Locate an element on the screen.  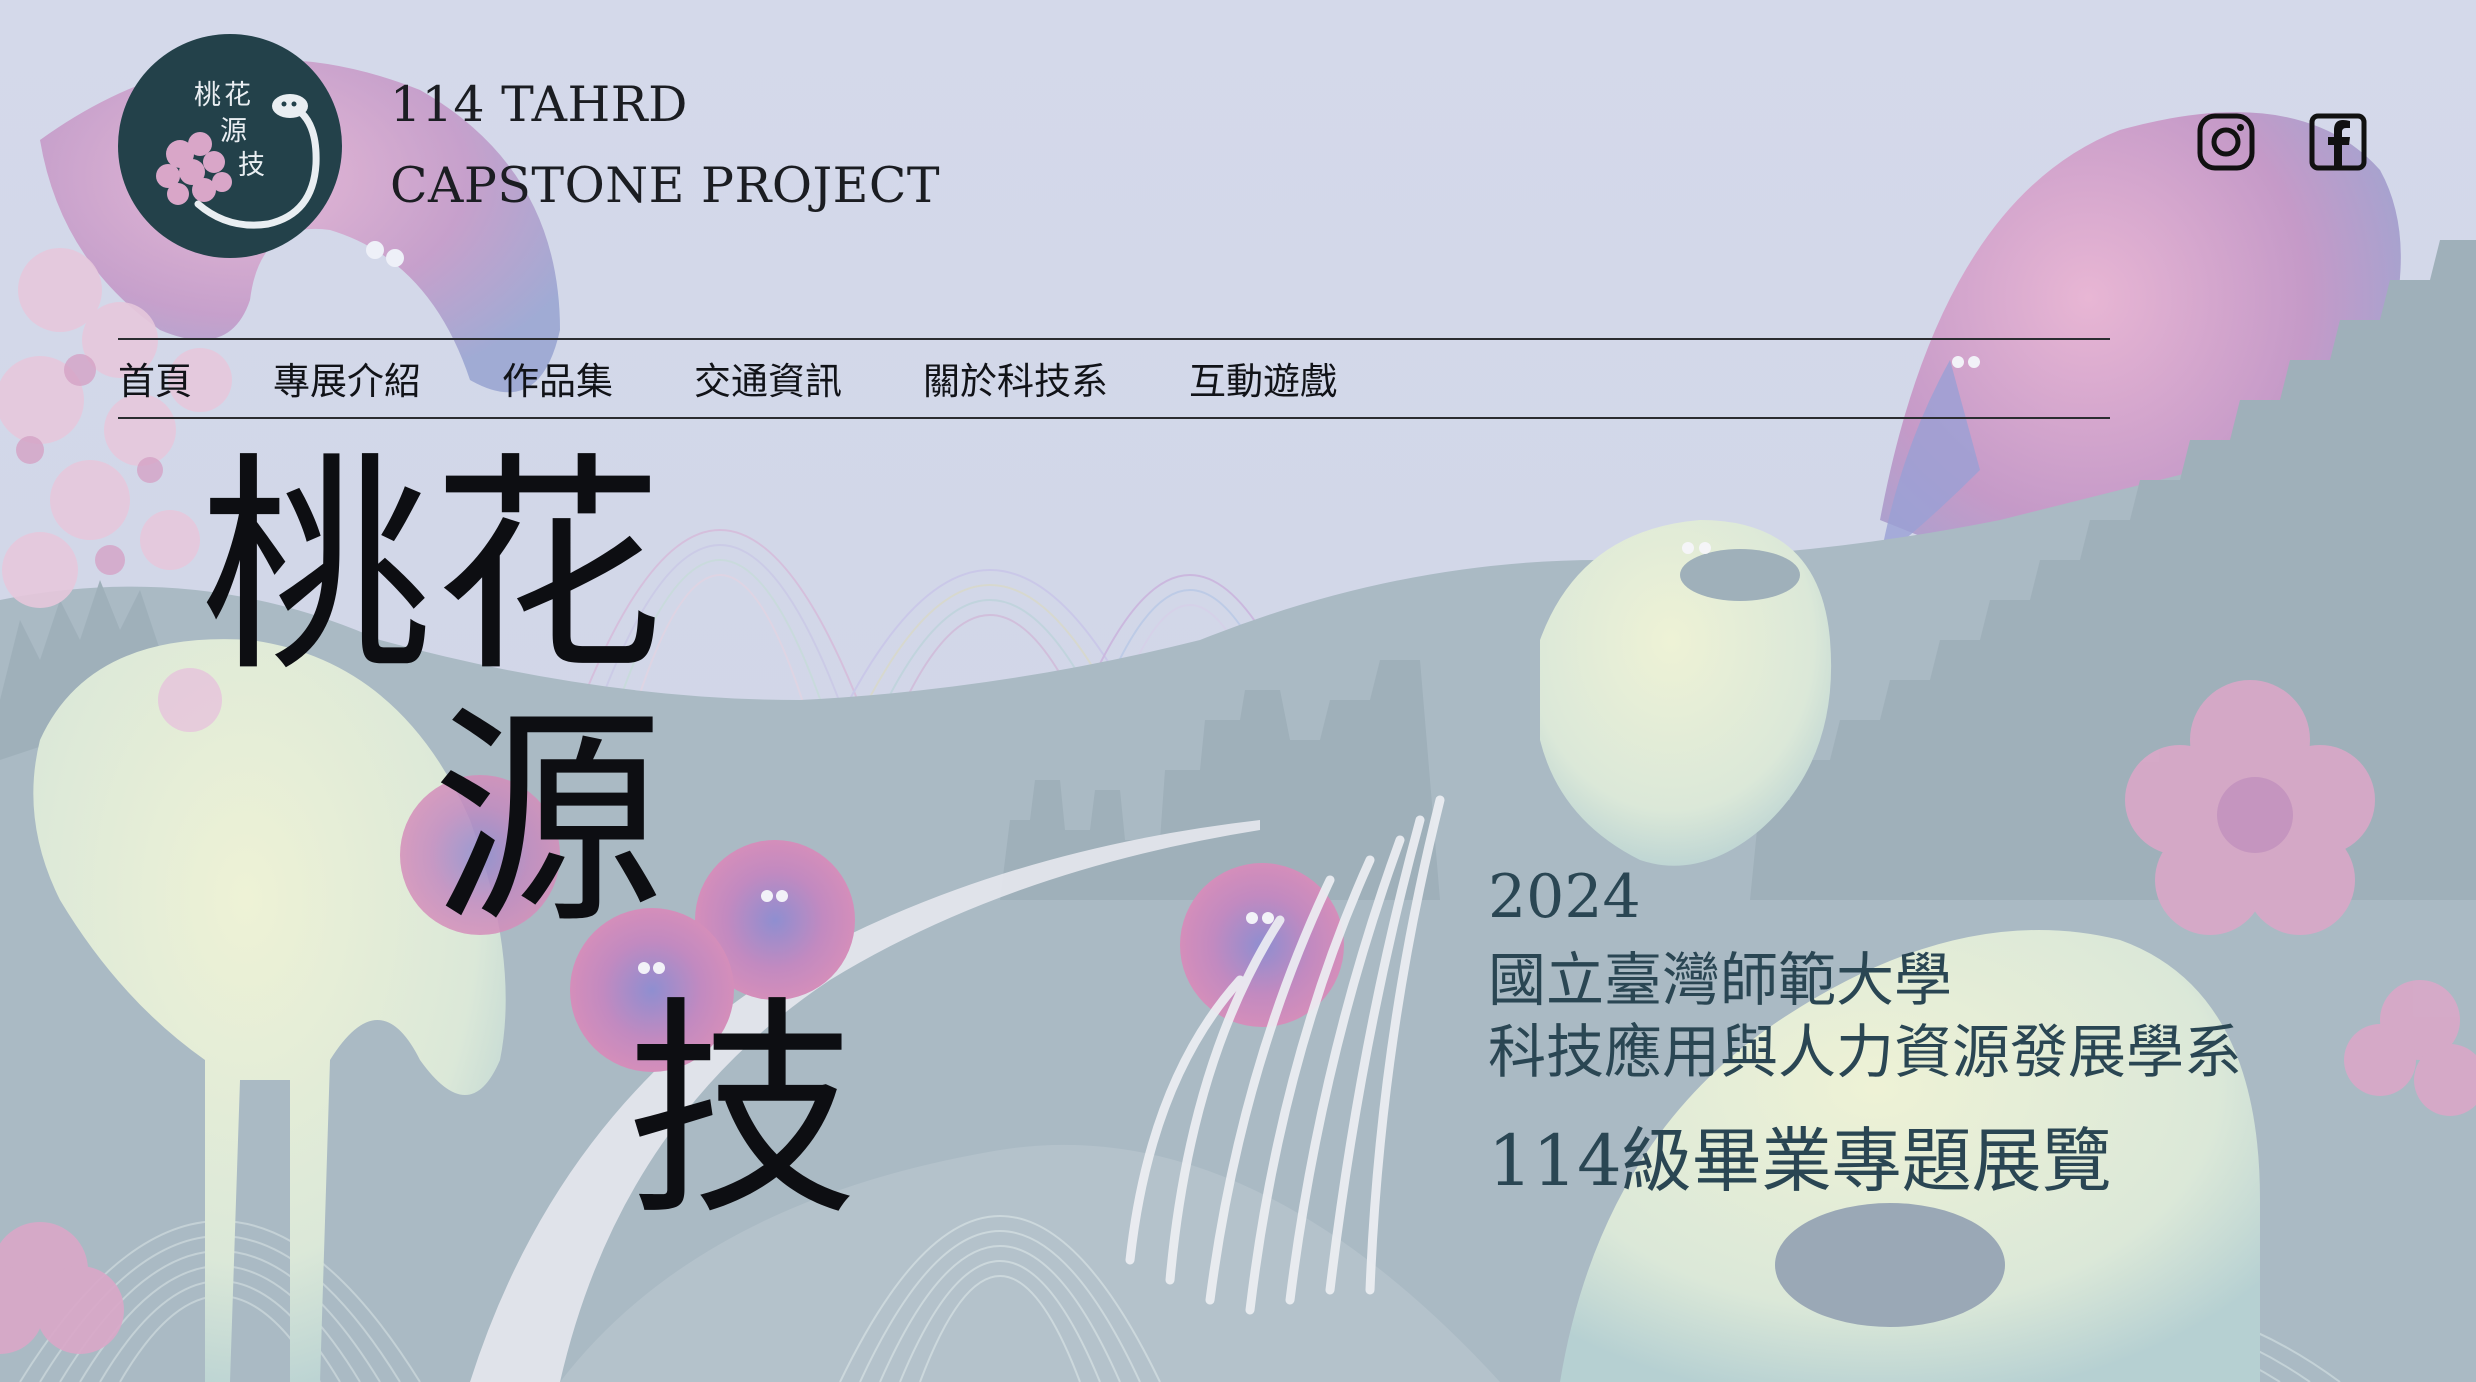
instagram-icon is located at coordinates (2226, 142).